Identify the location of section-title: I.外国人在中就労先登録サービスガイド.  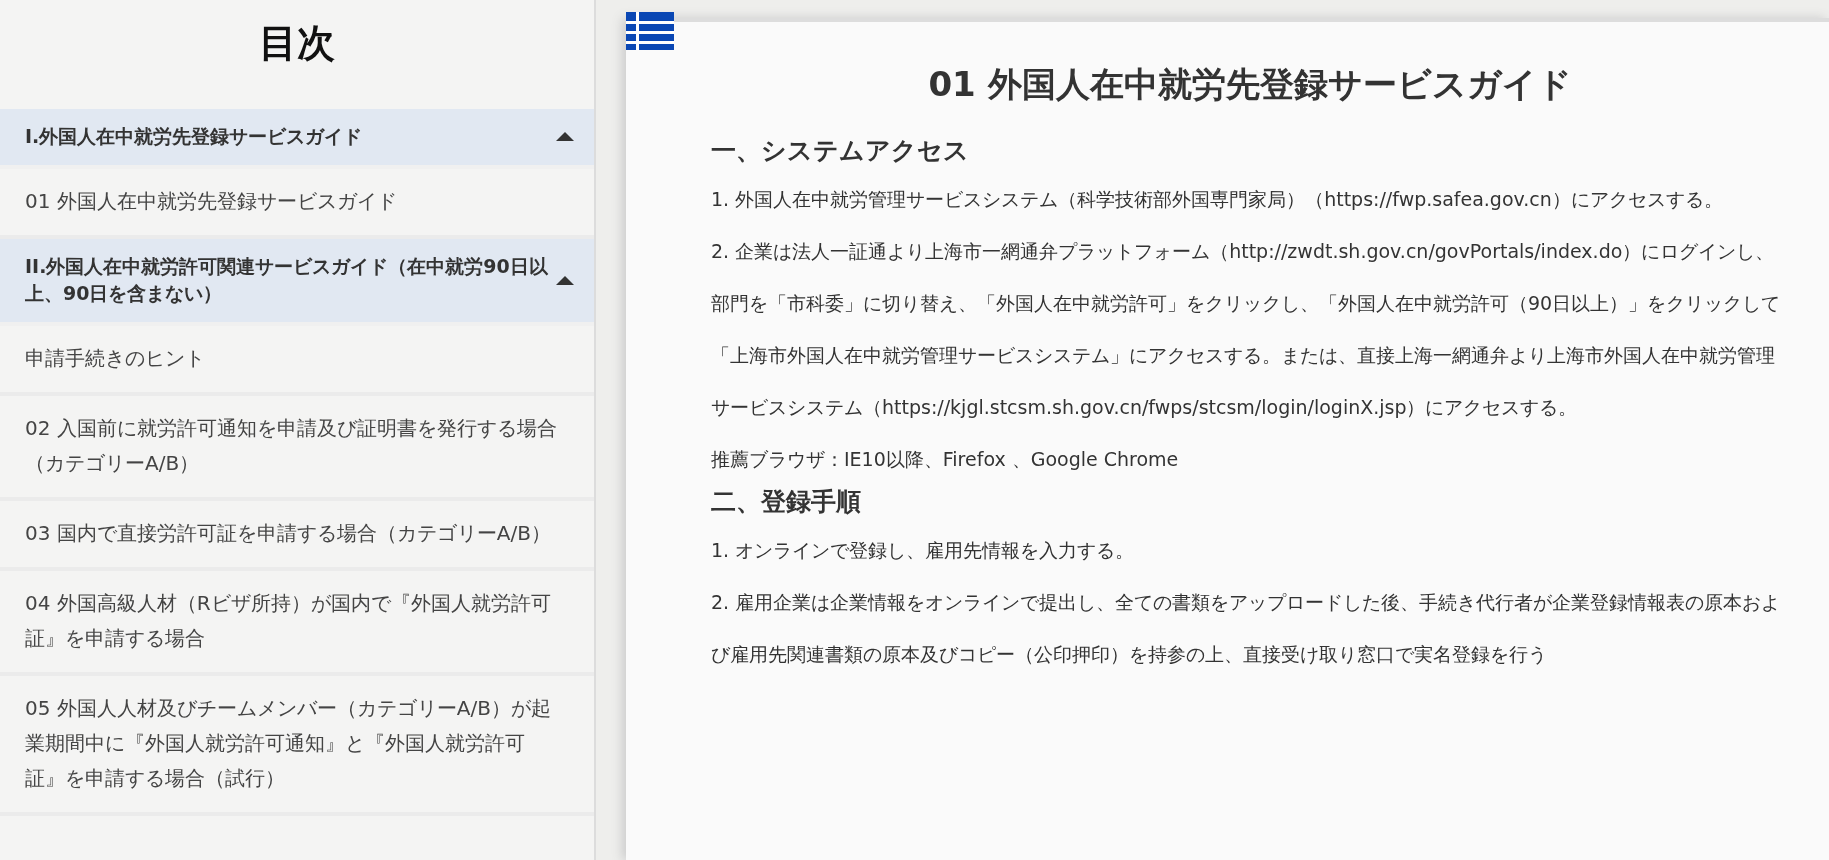
(194, 136).